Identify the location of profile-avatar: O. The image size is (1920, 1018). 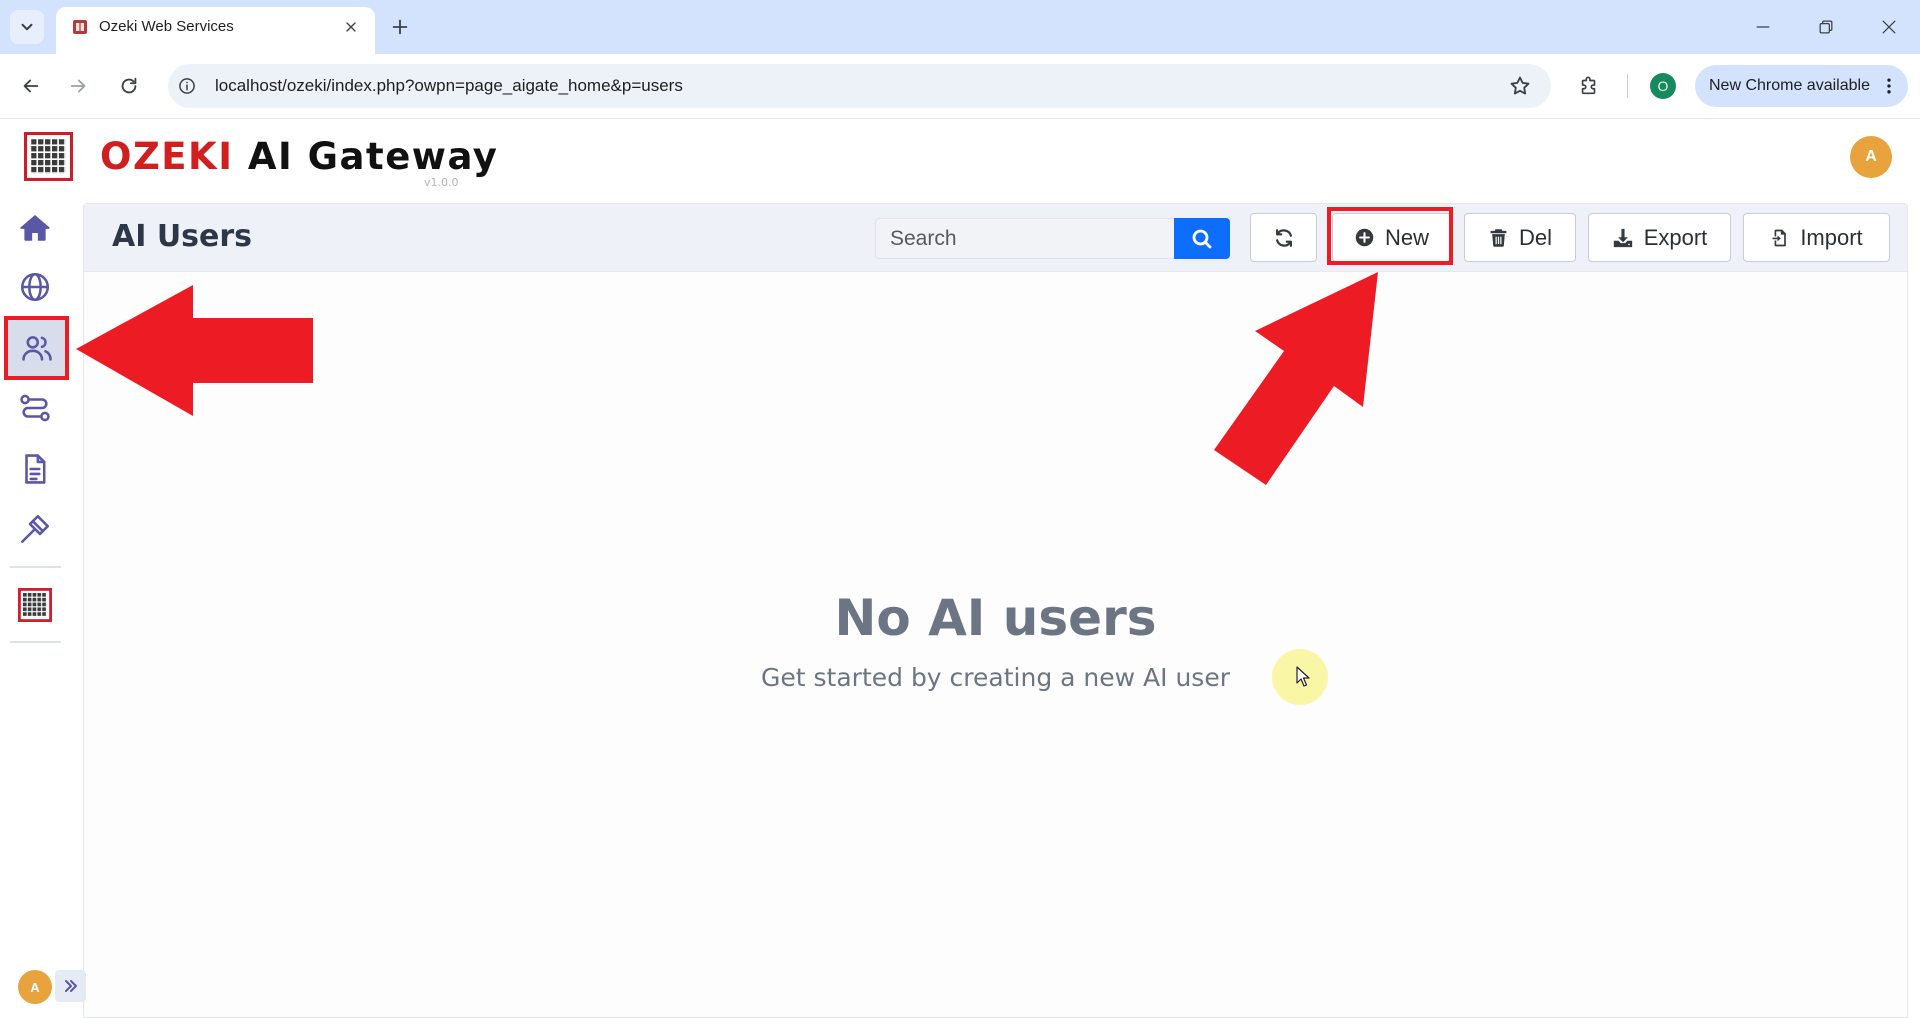
(1663, 86).